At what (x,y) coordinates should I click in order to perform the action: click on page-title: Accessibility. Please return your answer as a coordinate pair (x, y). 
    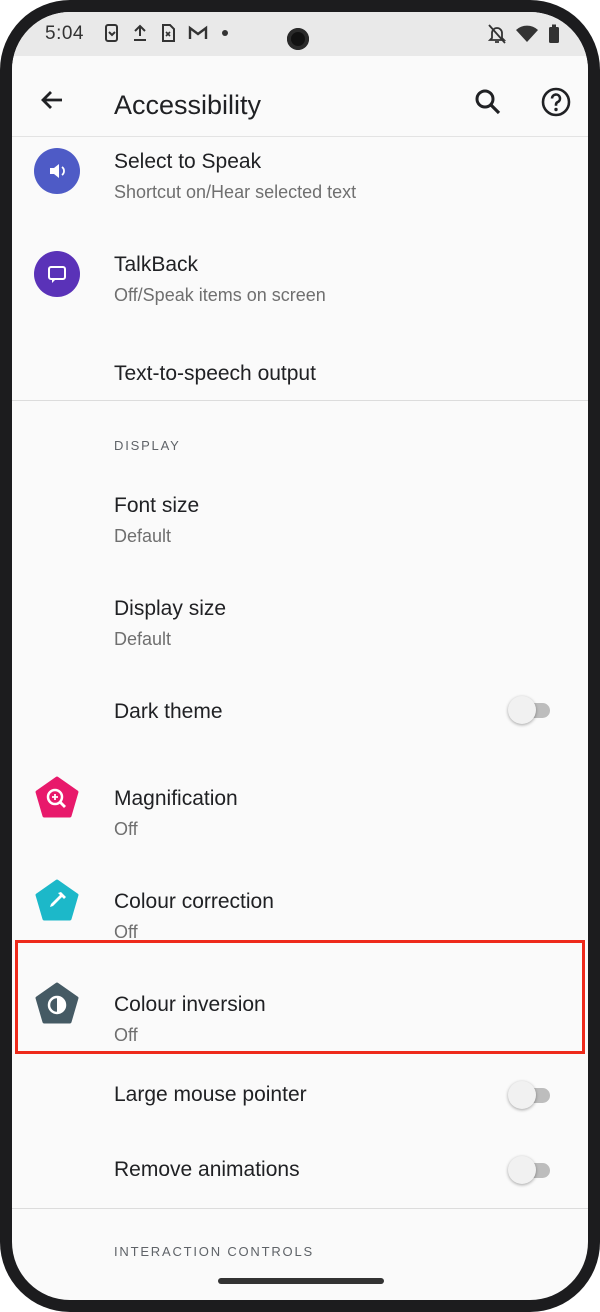
    Looking at the image, I should click on (188, 105).